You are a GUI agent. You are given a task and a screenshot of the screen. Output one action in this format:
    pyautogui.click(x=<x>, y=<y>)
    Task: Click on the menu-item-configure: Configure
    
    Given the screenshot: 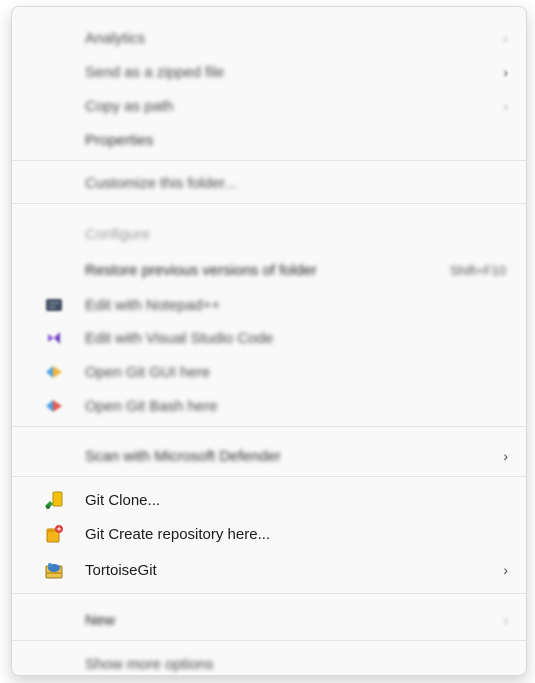 What is the action you would take?
    pyautogui.click(x=269, y=234)
    